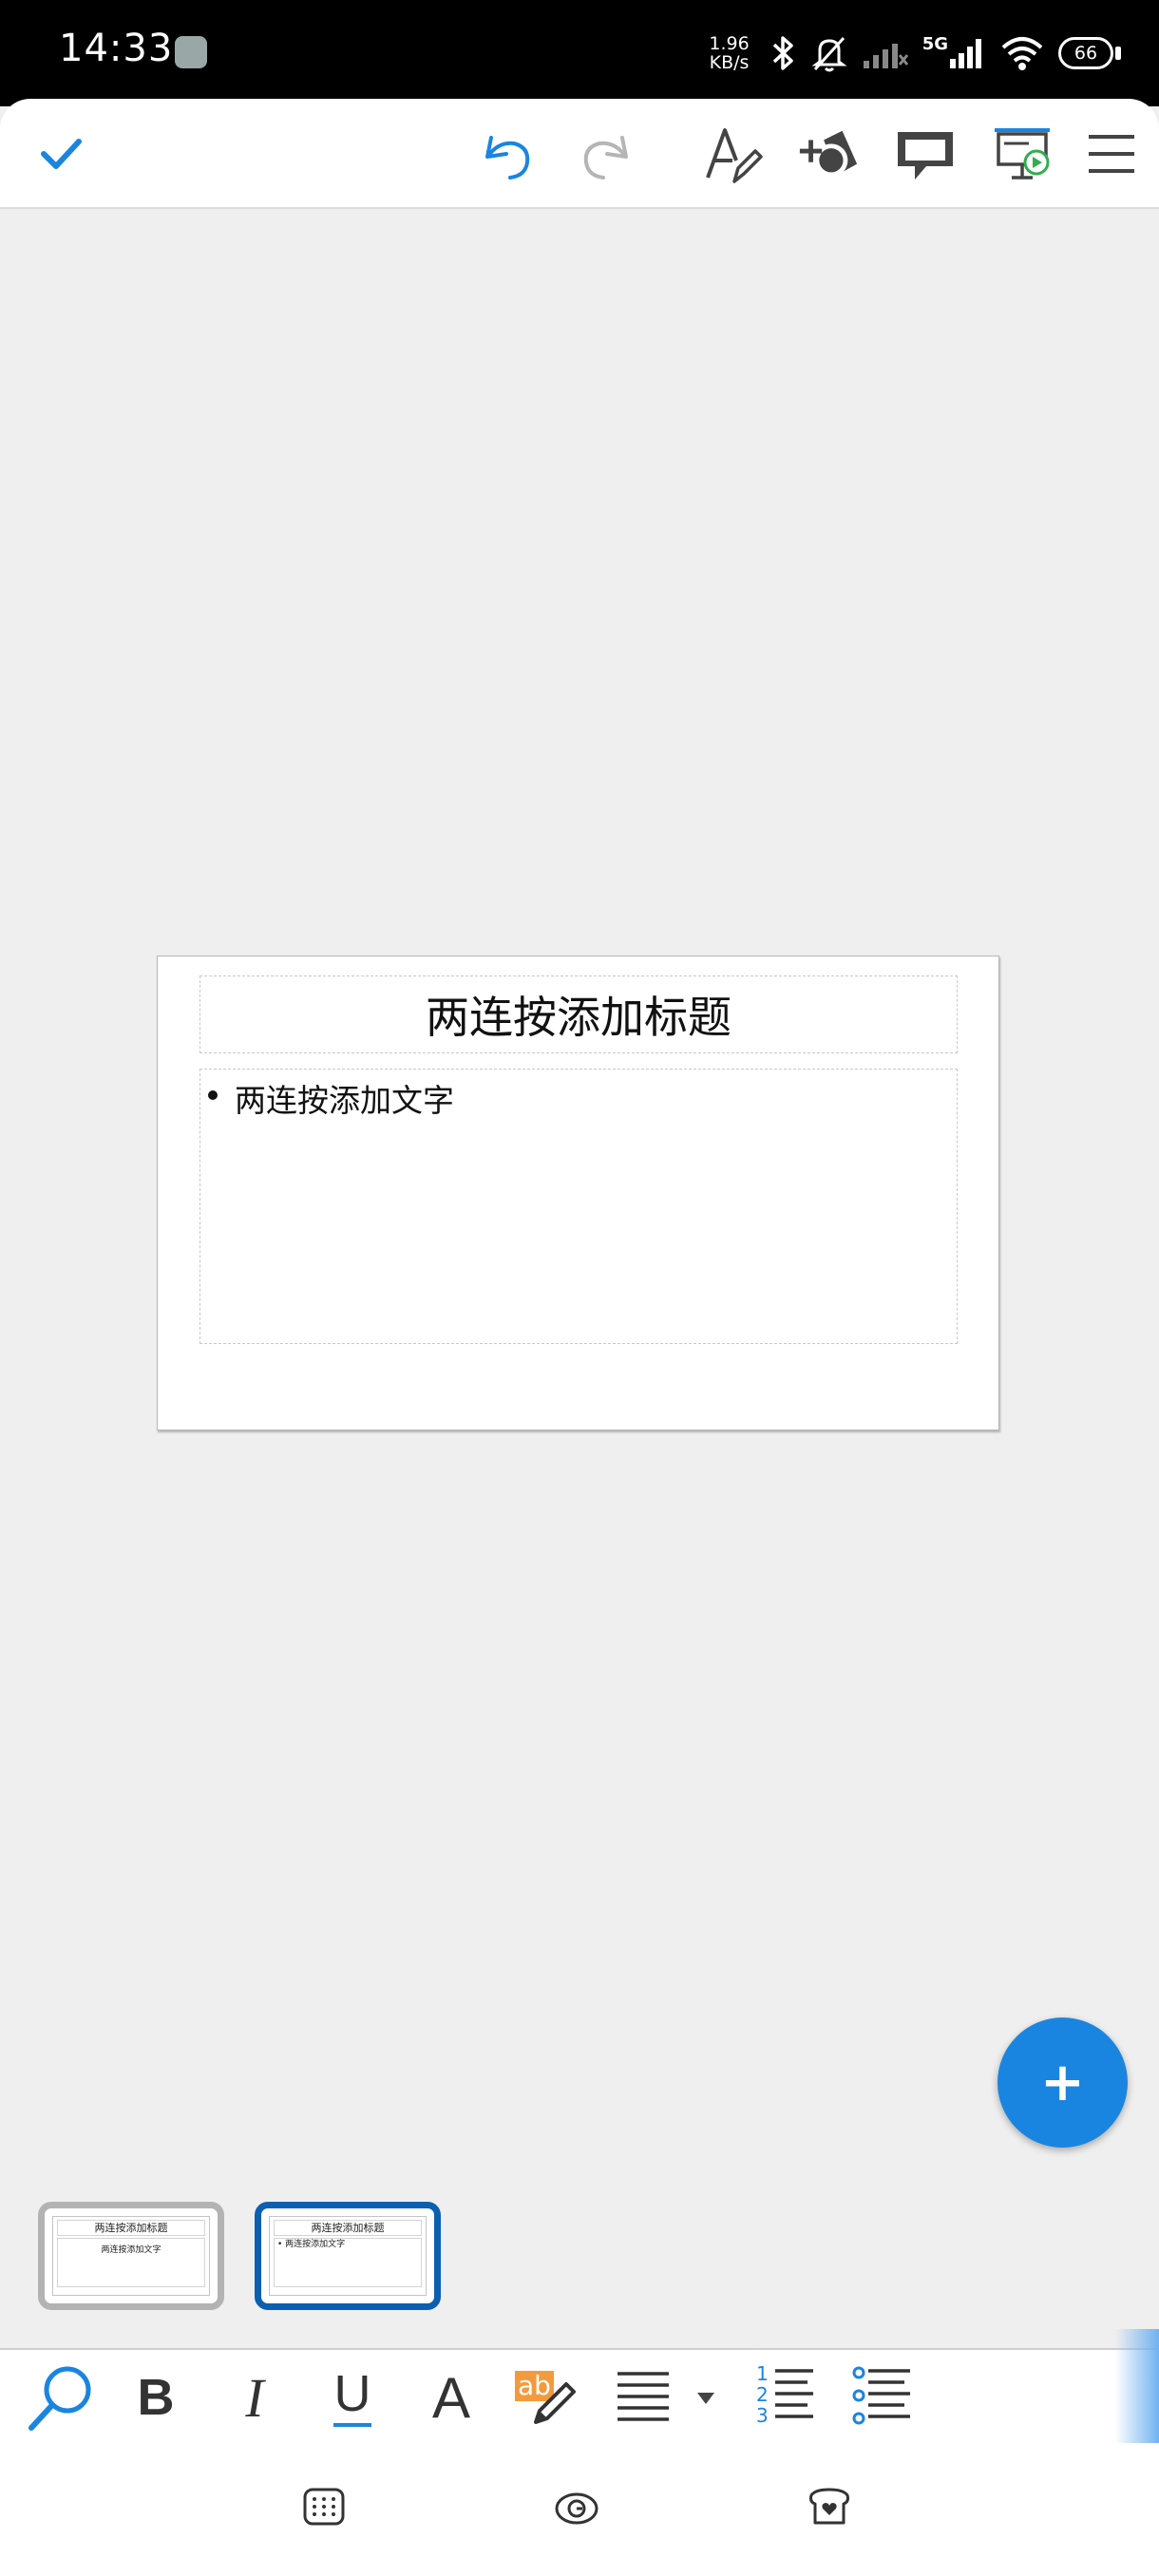 The height and width of the screenshot is (2576, 1159). I want to click on nav-home-button, so click(576, 2506).